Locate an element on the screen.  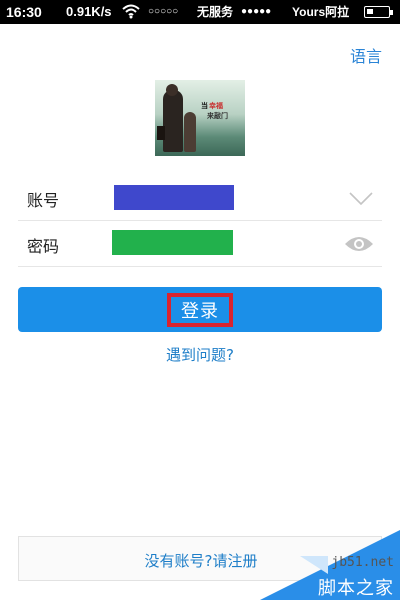
account-field is located at coordinates (174, 197).